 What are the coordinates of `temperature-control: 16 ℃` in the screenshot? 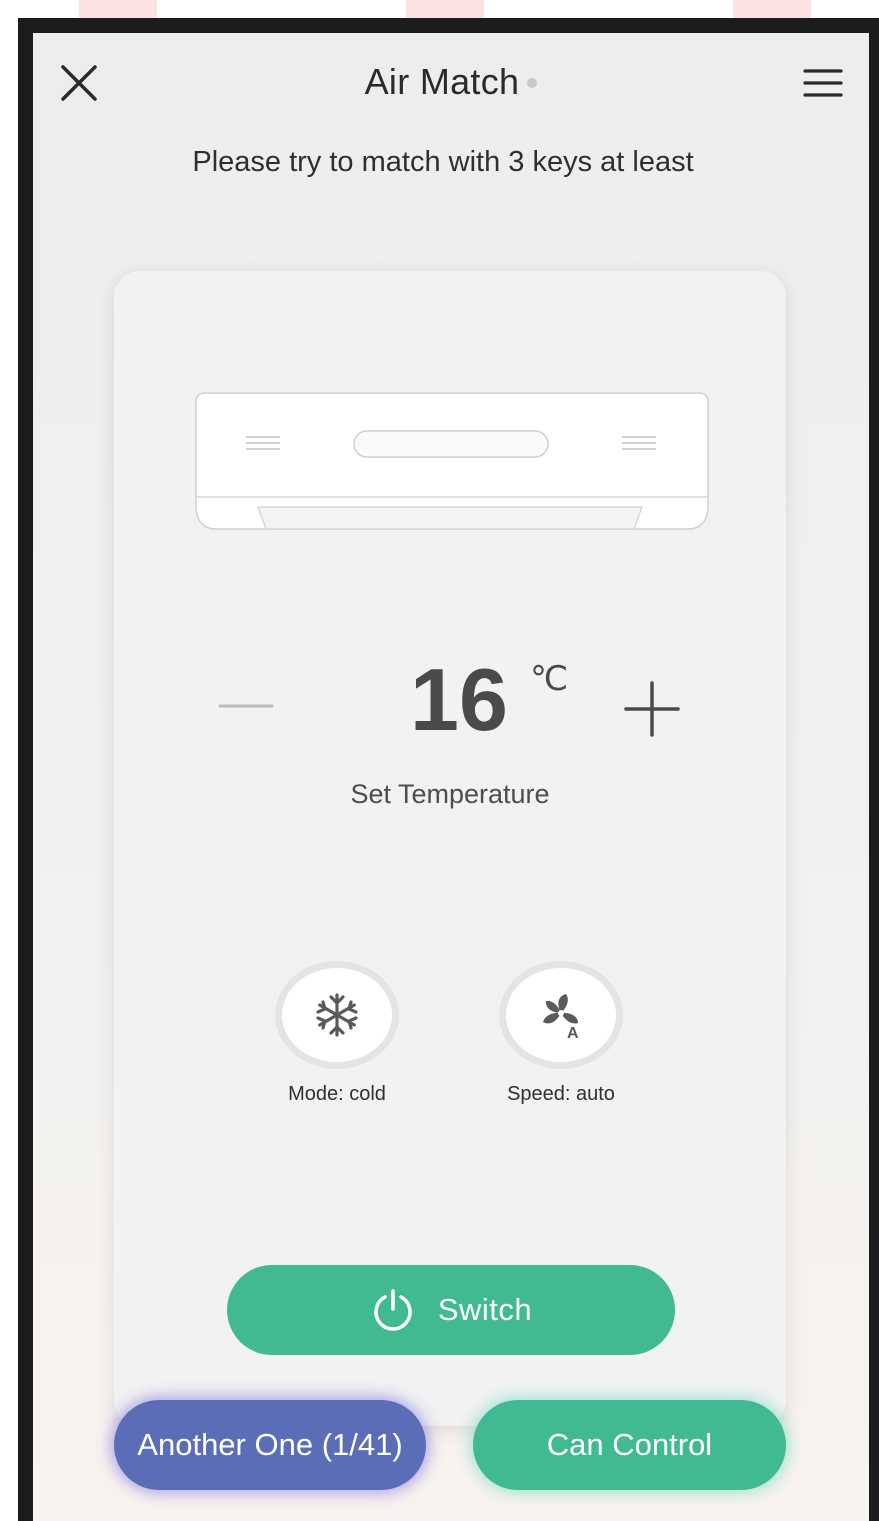 It's located at (450, 700).